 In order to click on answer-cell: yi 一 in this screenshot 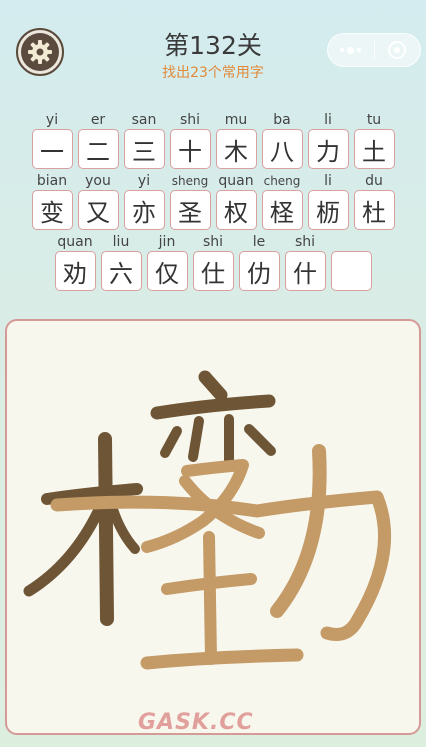, I will do `click(52, 140)`.